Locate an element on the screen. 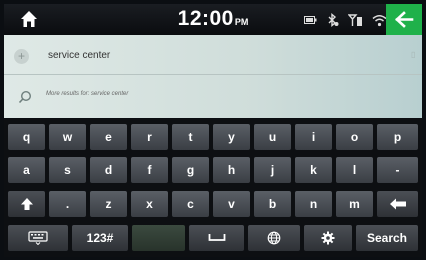 This screenshot has height=260, width=426. space-key is located at coordinates (216, 238).